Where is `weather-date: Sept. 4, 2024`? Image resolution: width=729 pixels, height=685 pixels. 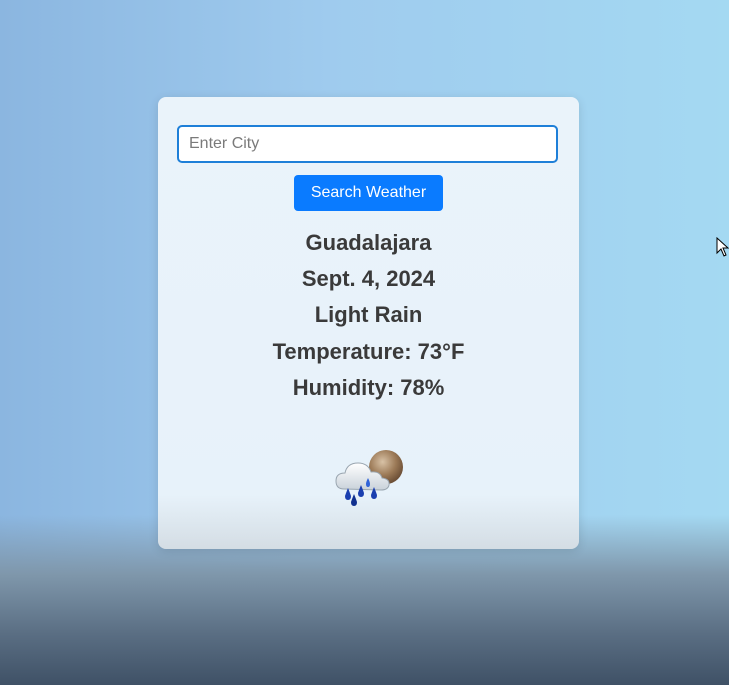 weather-date: Sept. 4, 2024 is located at coordinates (368, 278).